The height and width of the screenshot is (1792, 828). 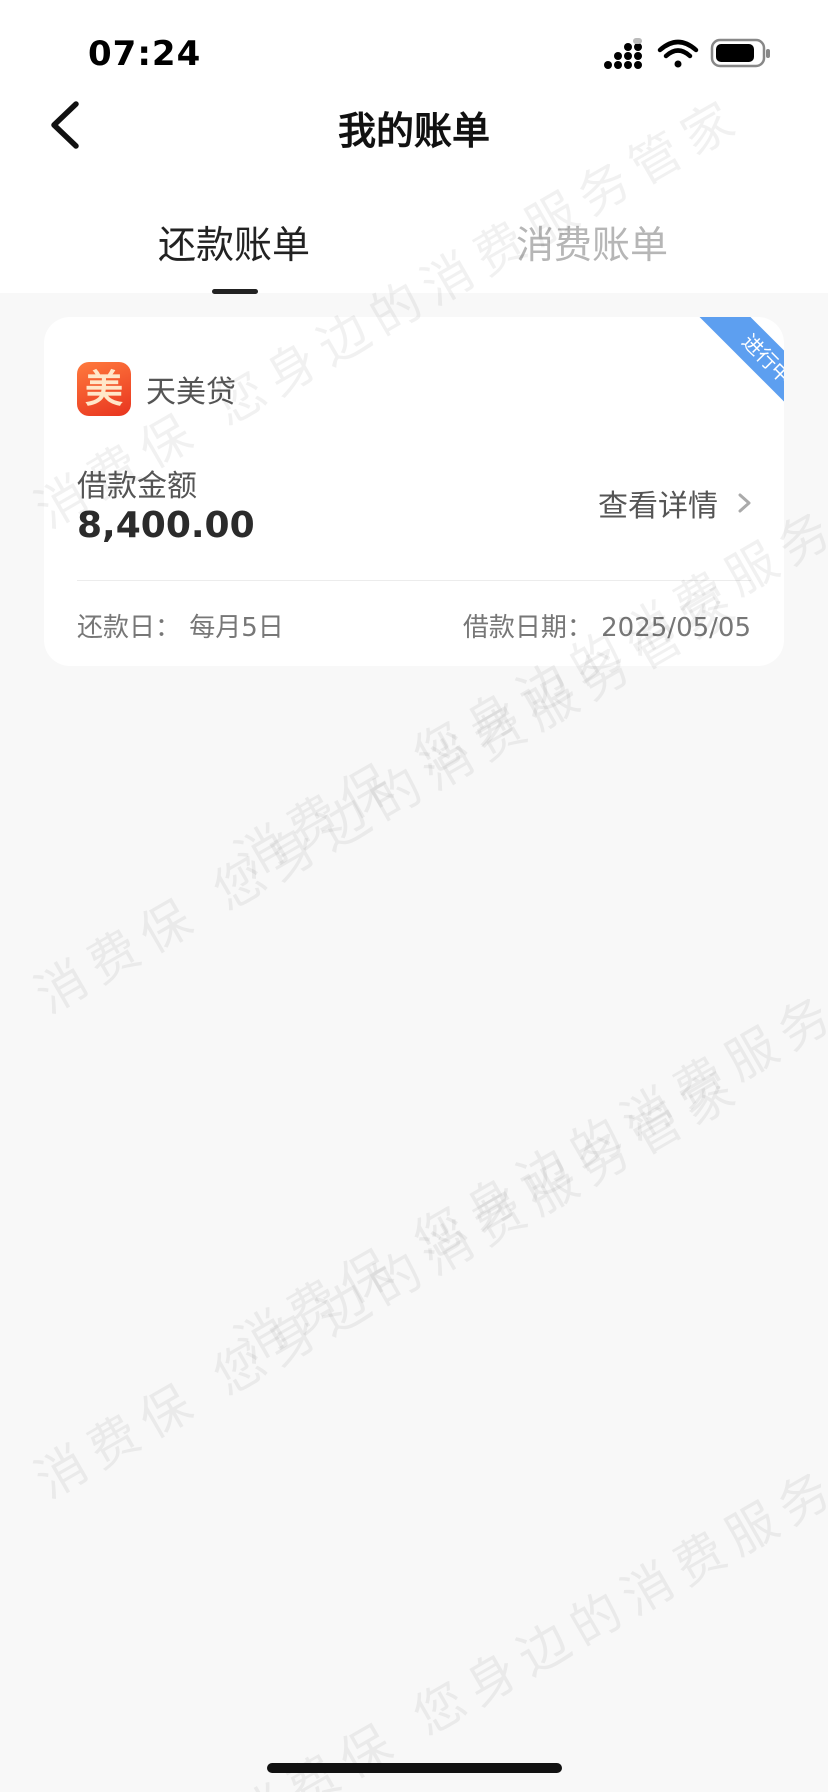 I want to click on view-details-link: 查看详情, so click(x=677, y=503).